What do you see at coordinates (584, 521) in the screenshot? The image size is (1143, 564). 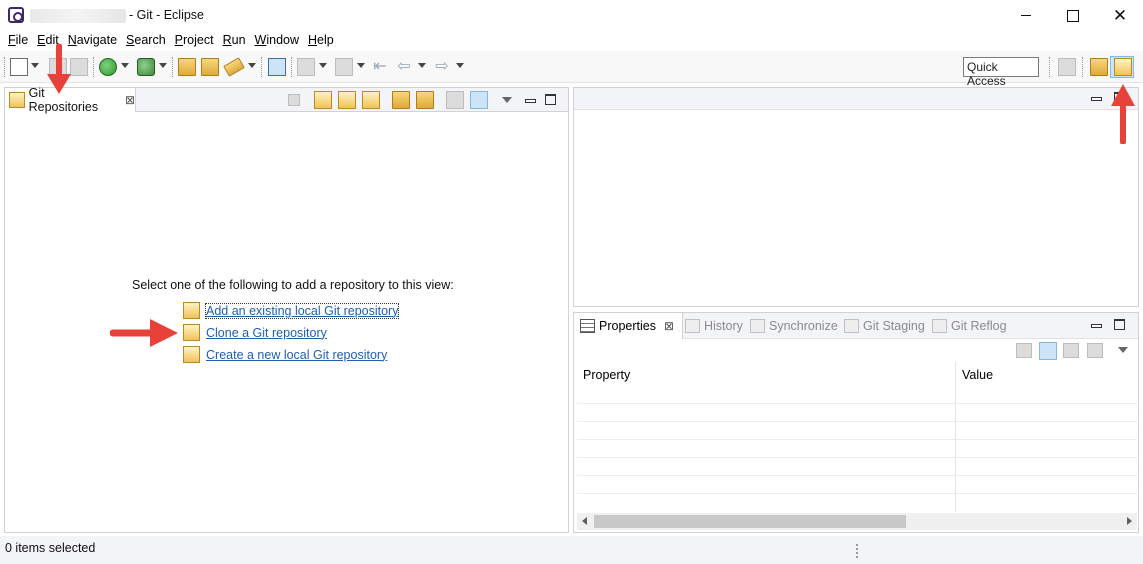 I see `scroll-left-icon` at bounding box center [584, 521].